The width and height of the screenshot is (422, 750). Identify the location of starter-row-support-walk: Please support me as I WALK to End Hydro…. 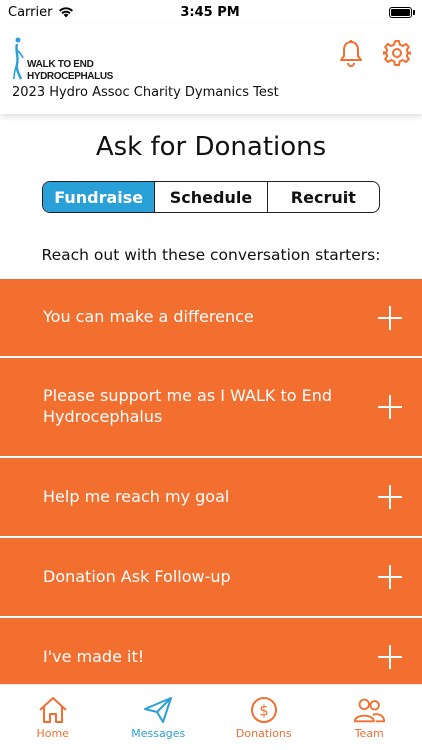
(211, 408).